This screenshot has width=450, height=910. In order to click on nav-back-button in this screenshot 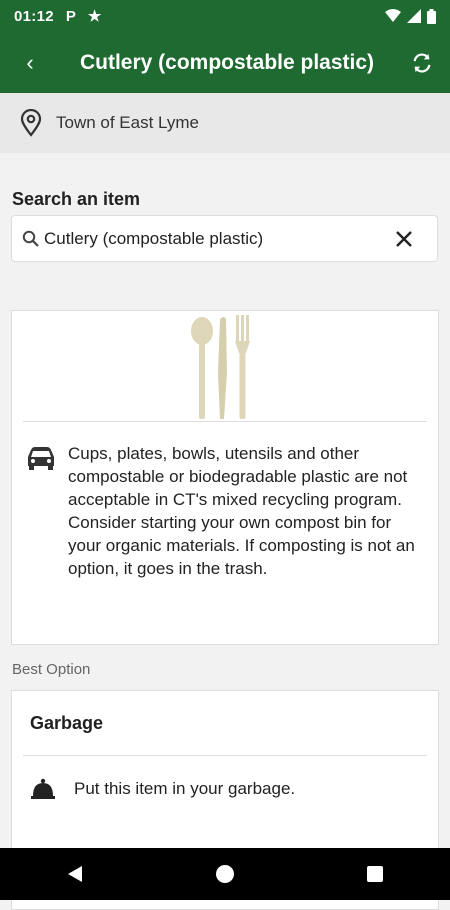, I will do `click(75, 874)`.